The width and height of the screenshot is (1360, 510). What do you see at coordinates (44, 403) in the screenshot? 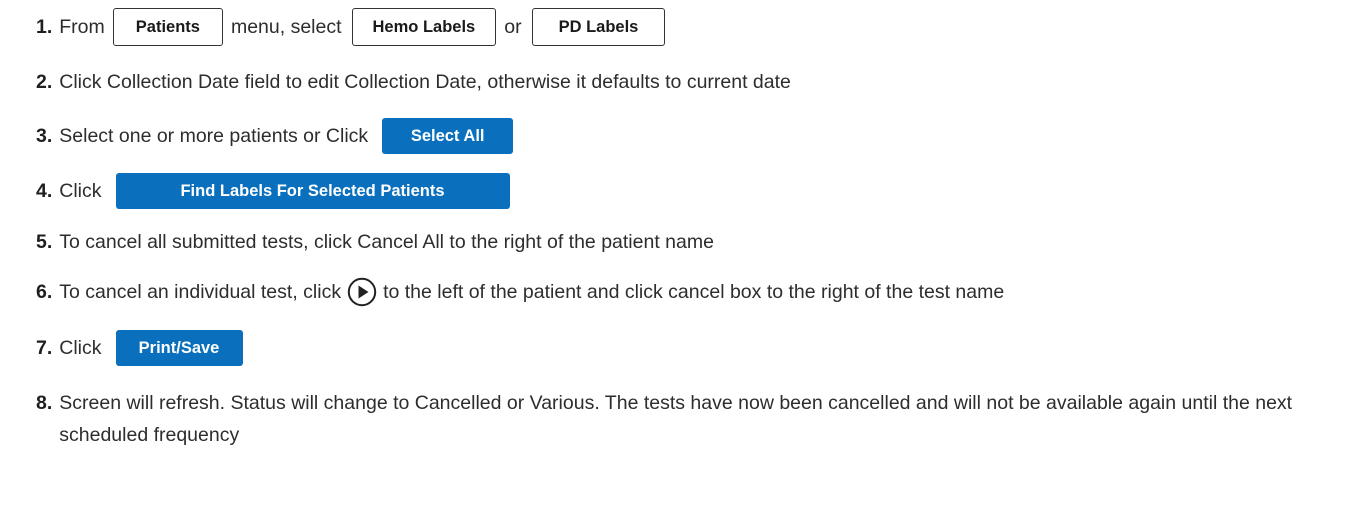
I see `step-number: 8.` at bounding box center [44, 403].